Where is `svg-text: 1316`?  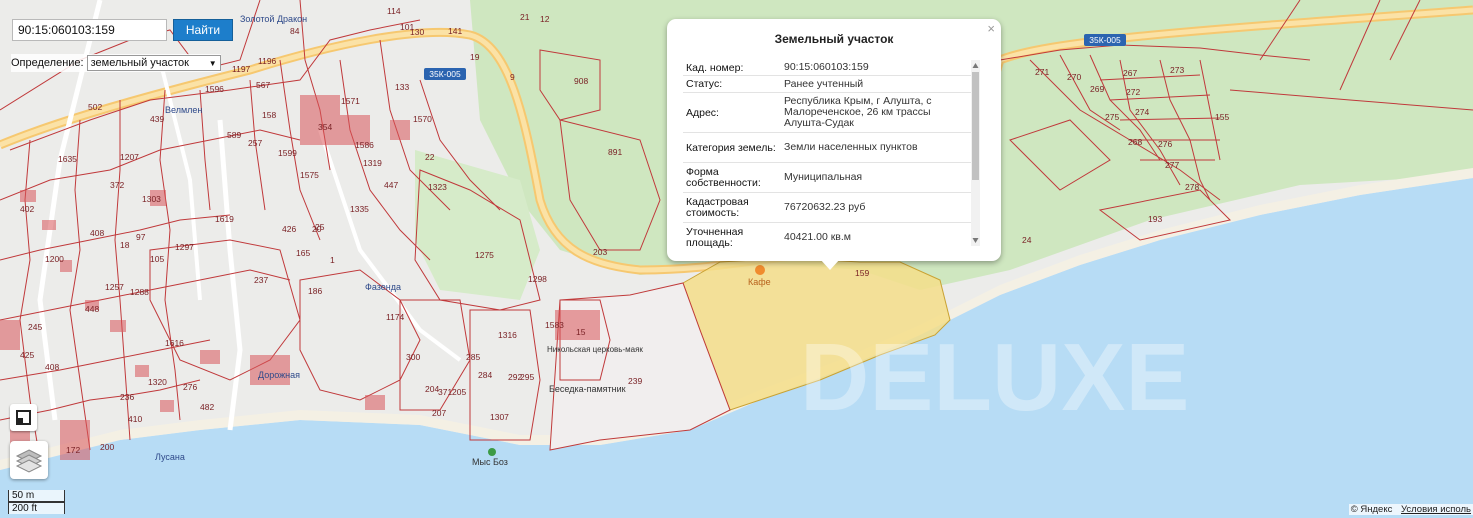
svg-text: 1316 is located at coordinates (507, 335).